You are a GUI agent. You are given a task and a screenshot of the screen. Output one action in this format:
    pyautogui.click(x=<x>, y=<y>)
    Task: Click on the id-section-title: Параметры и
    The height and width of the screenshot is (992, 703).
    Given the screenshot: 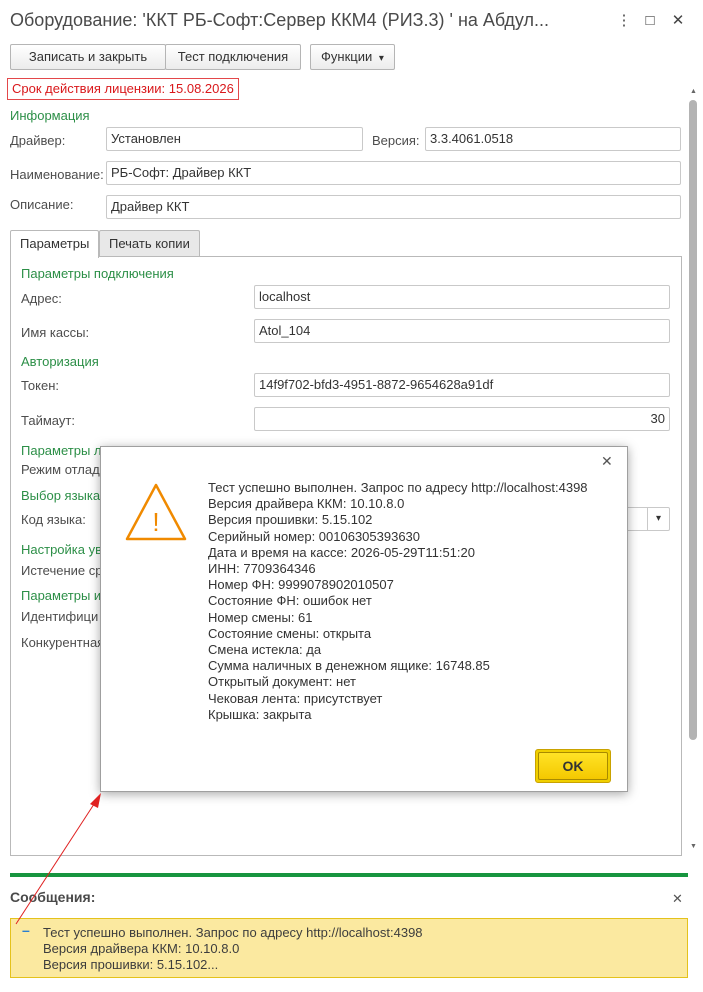 What is the action you would take?
    pyautogui.click(x=61, y=595)
    